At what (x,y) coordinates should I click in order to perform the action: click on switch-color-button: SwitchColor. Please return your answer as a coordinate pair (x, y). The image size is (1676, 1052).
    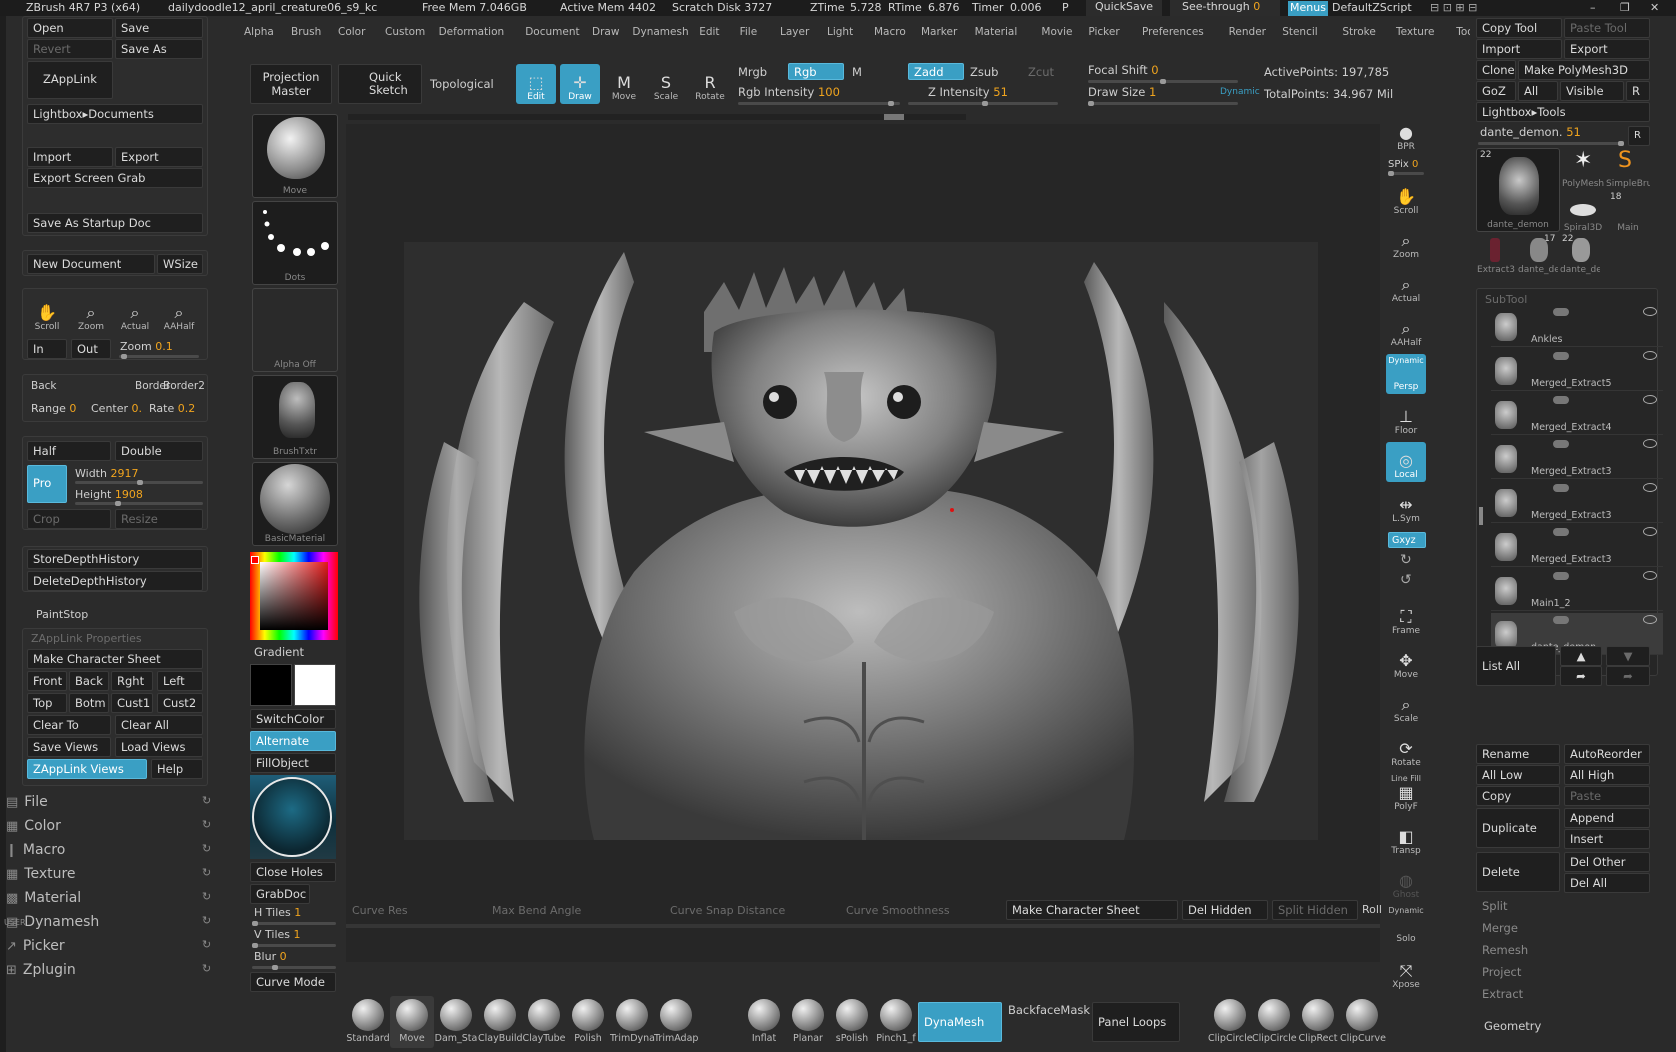
    Looking at the image, I should click on (293, 719).